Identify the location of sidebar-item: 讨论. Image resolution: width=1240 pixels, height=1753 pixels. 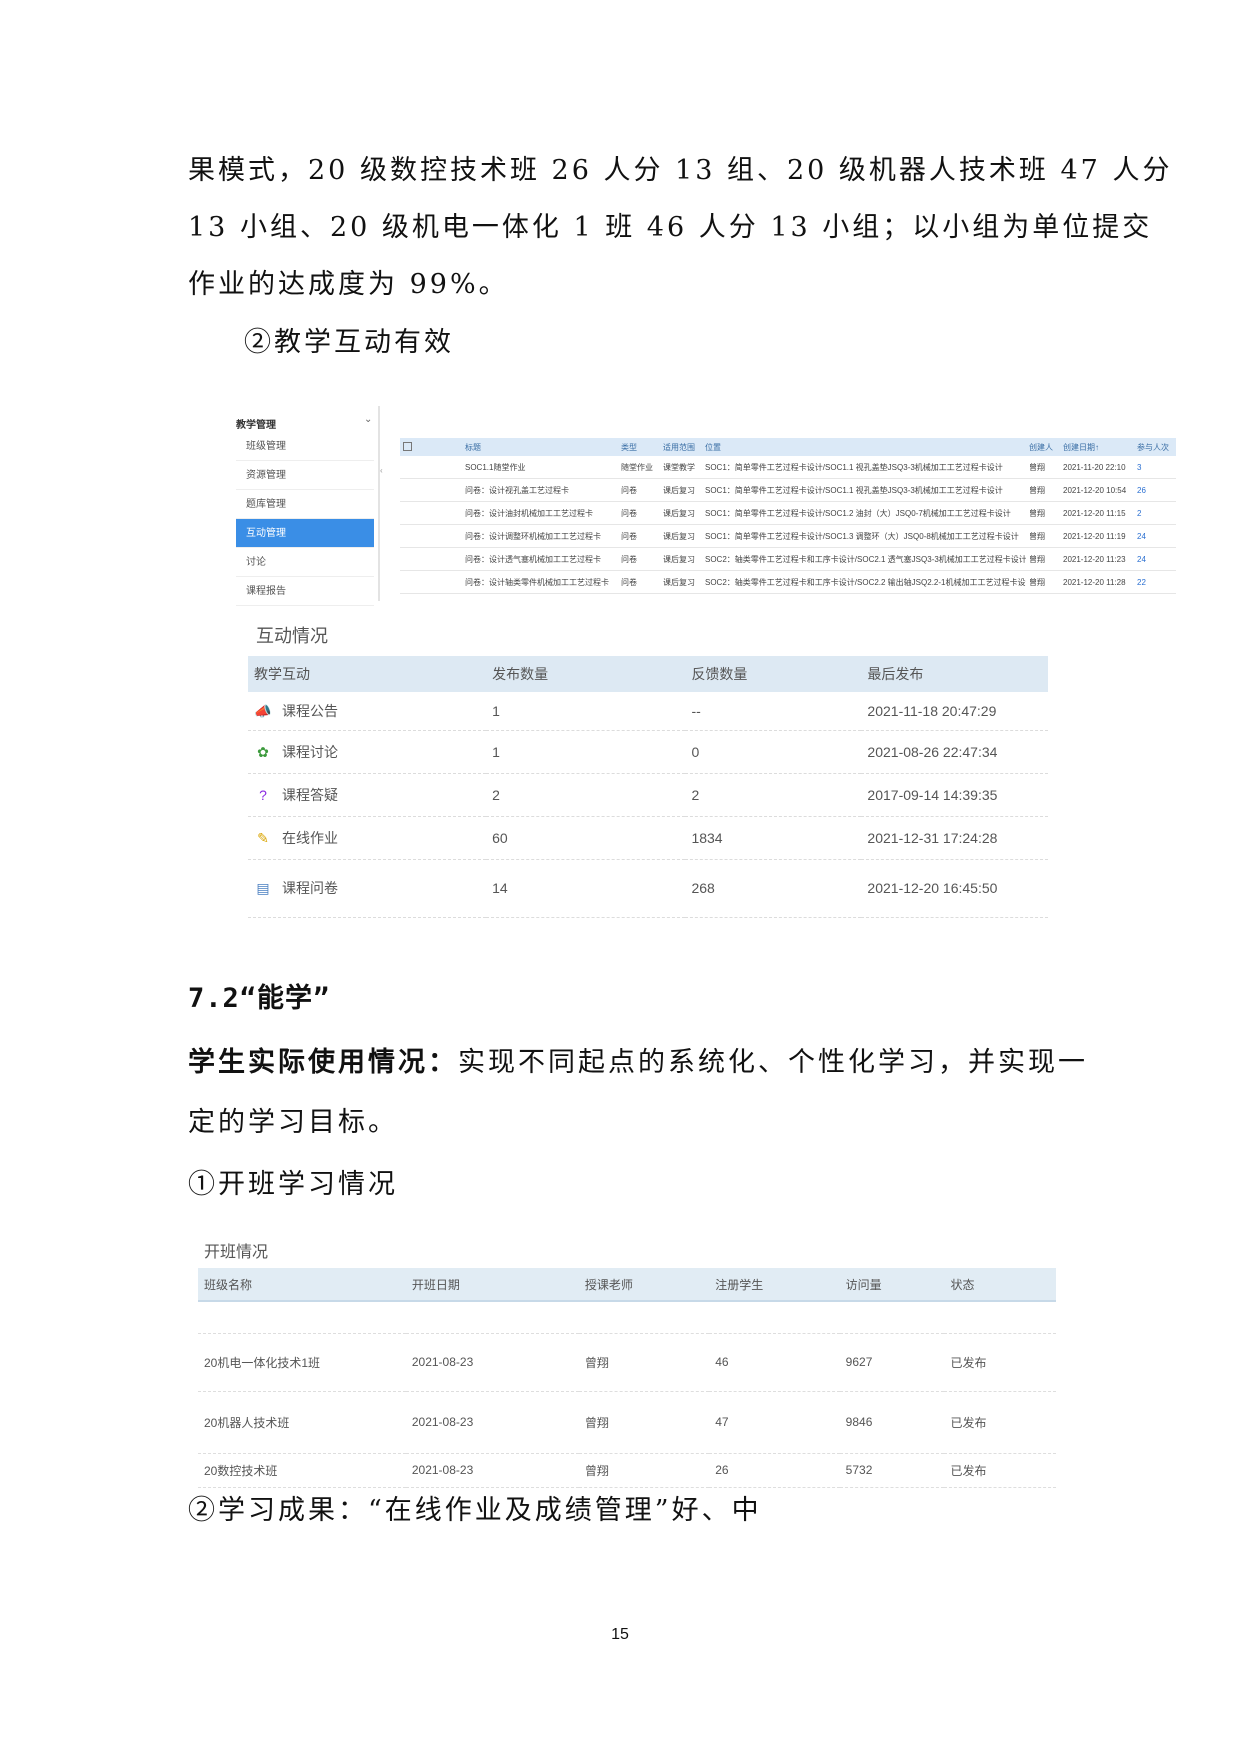
(305, 562).